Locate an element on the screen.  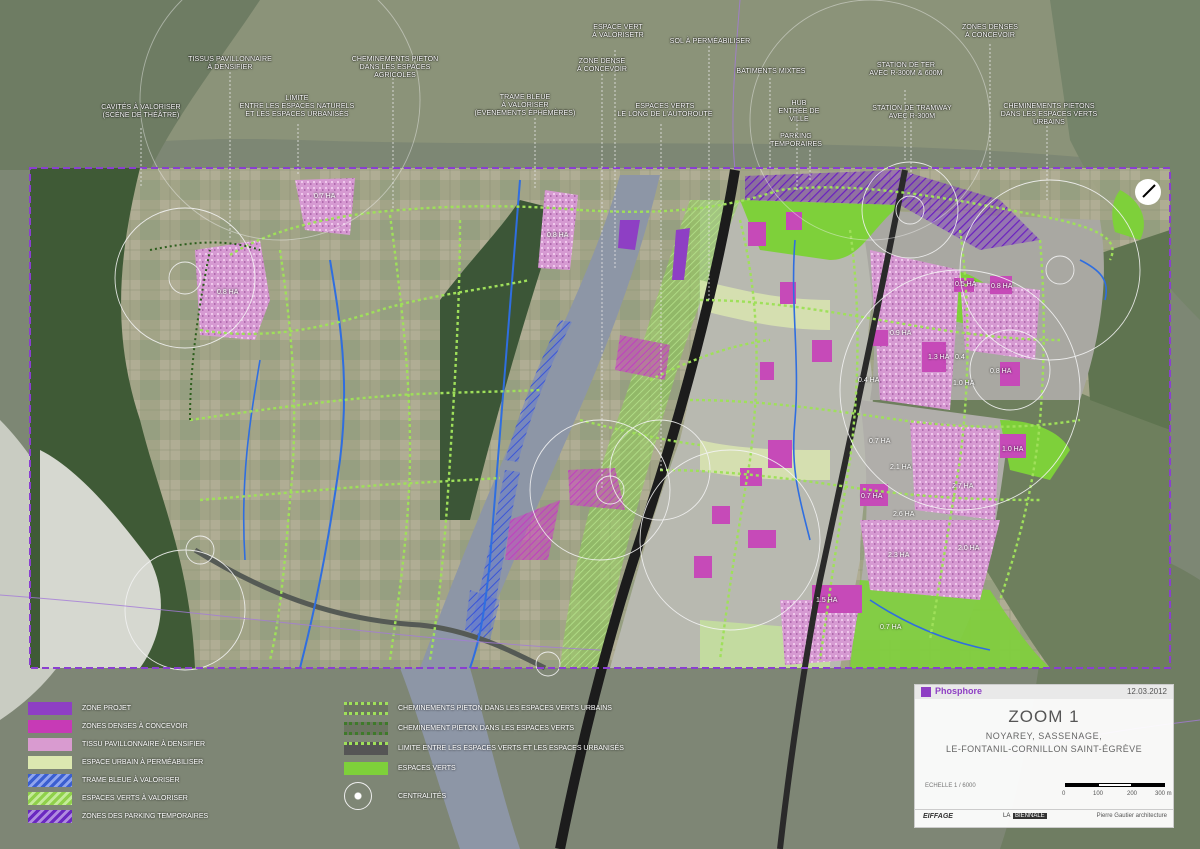
centralite-icon is located at coordinates (358, 796).